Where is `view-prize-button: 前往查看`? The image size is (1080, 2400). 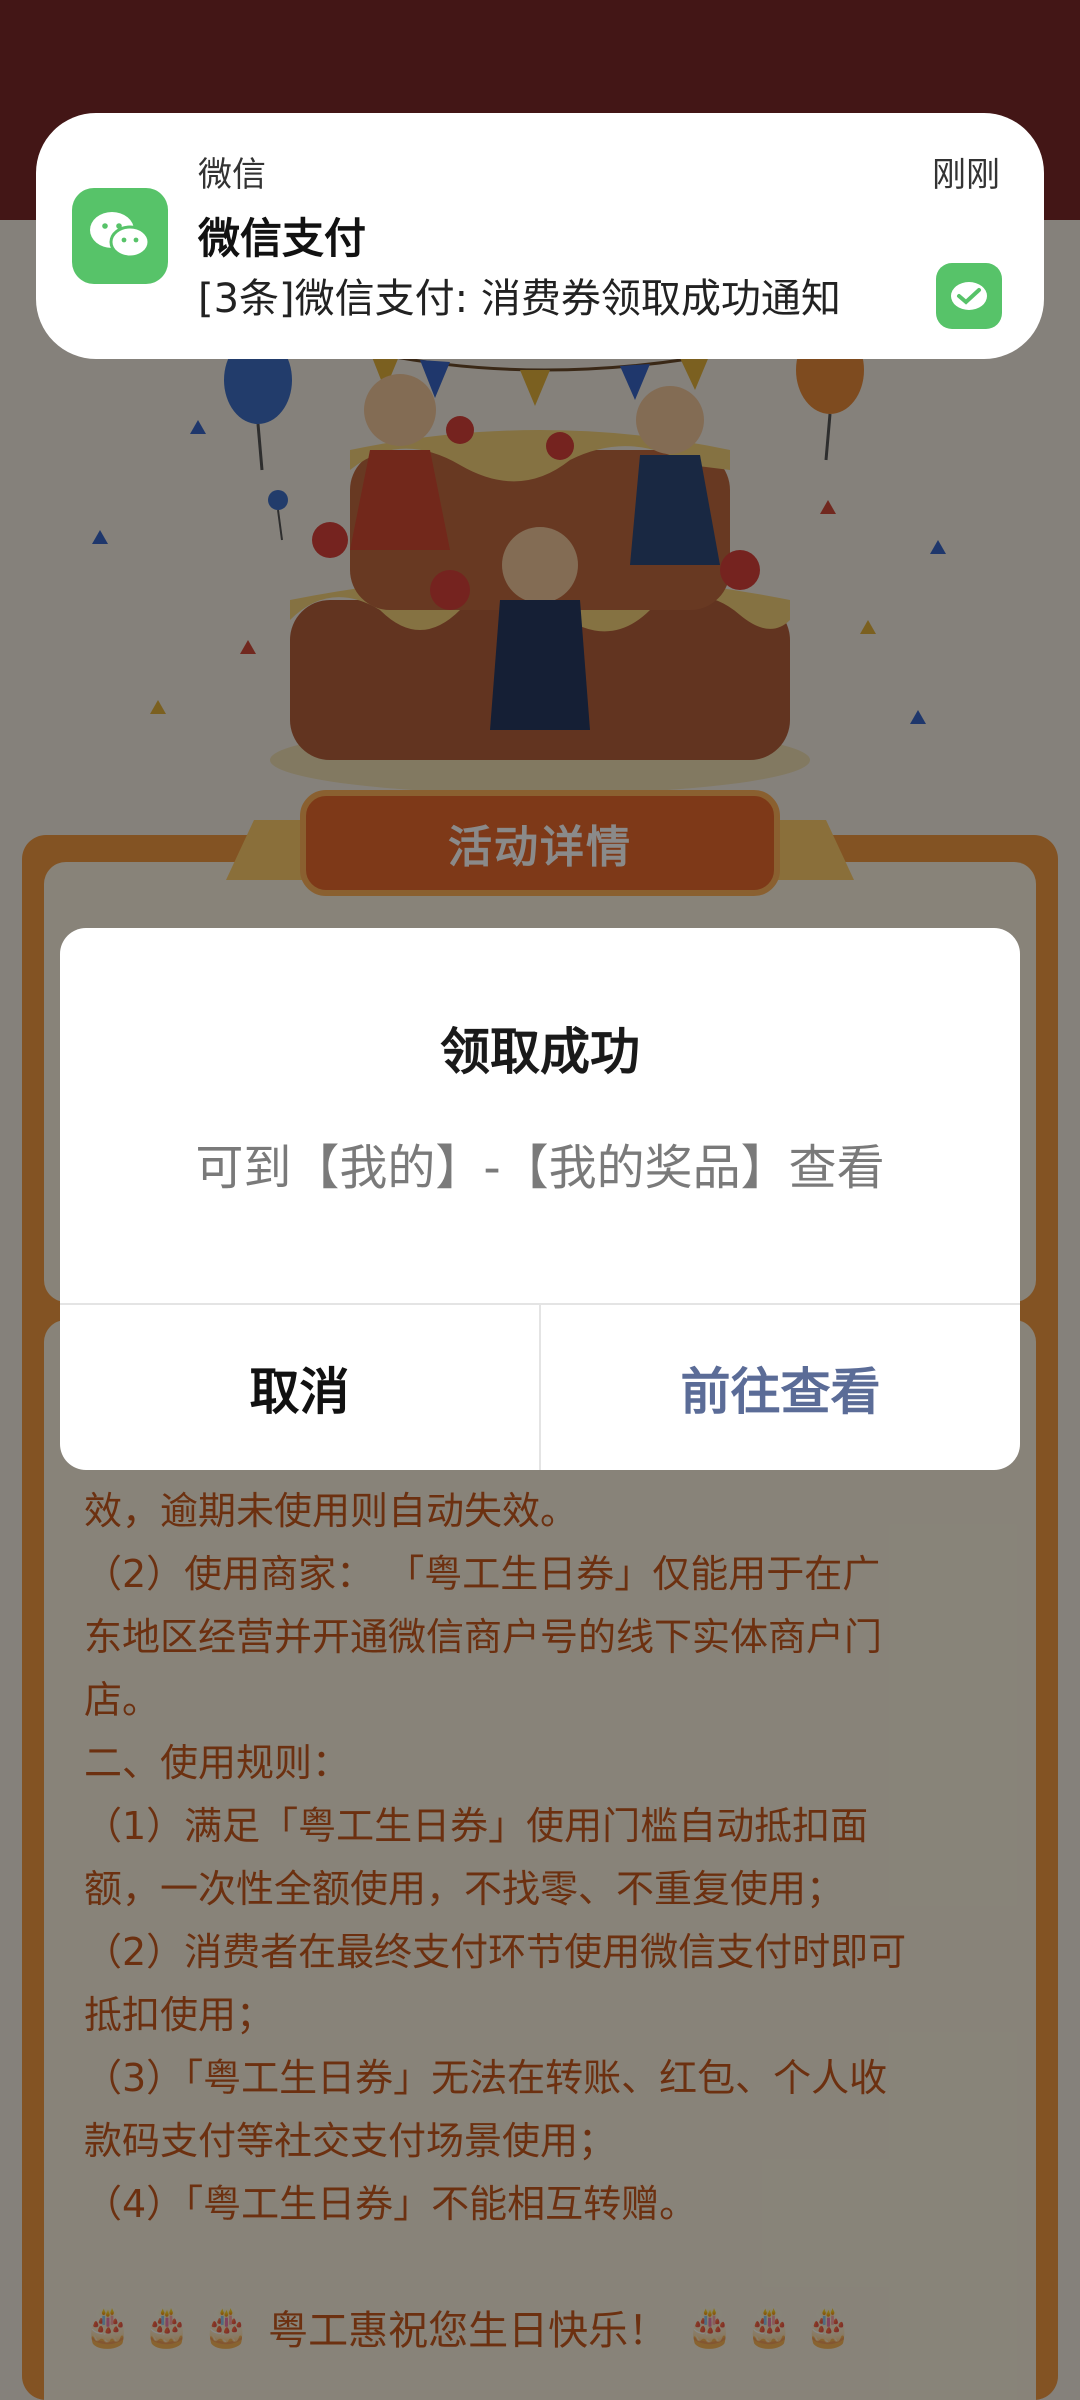
view-prize-button: 前往查看 is located at coordinates (780, 1387).